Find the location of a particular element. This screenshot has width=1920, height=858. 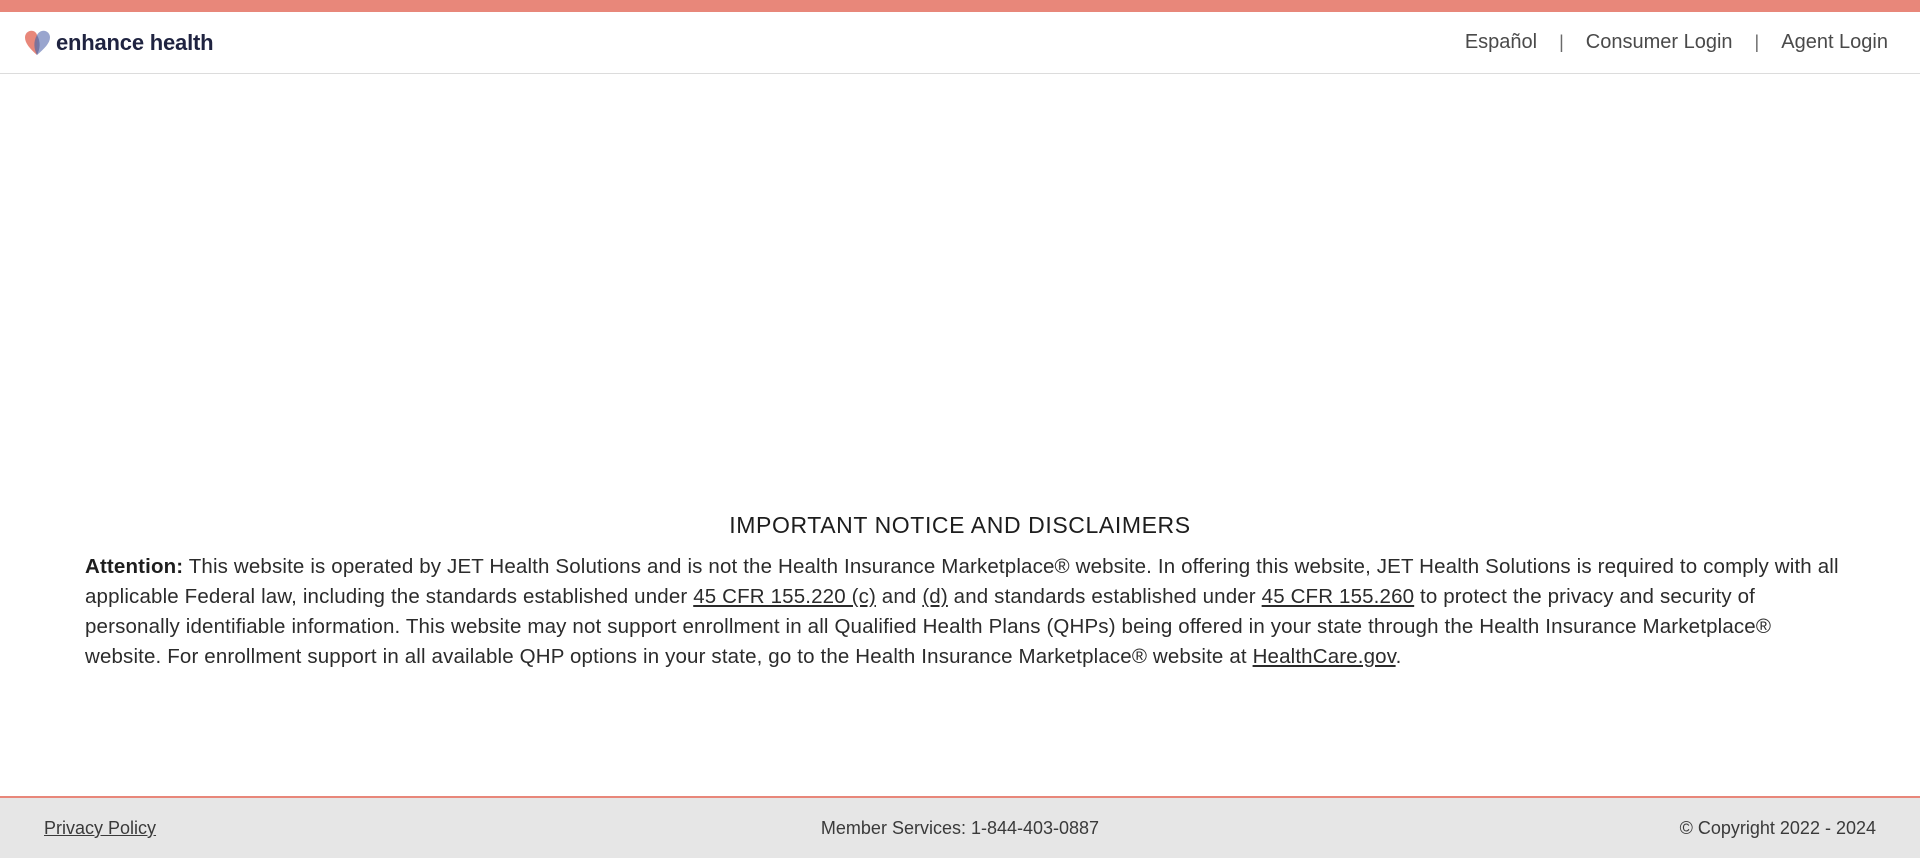

brand-logo: enhance health is located at coordinates (119, 43).